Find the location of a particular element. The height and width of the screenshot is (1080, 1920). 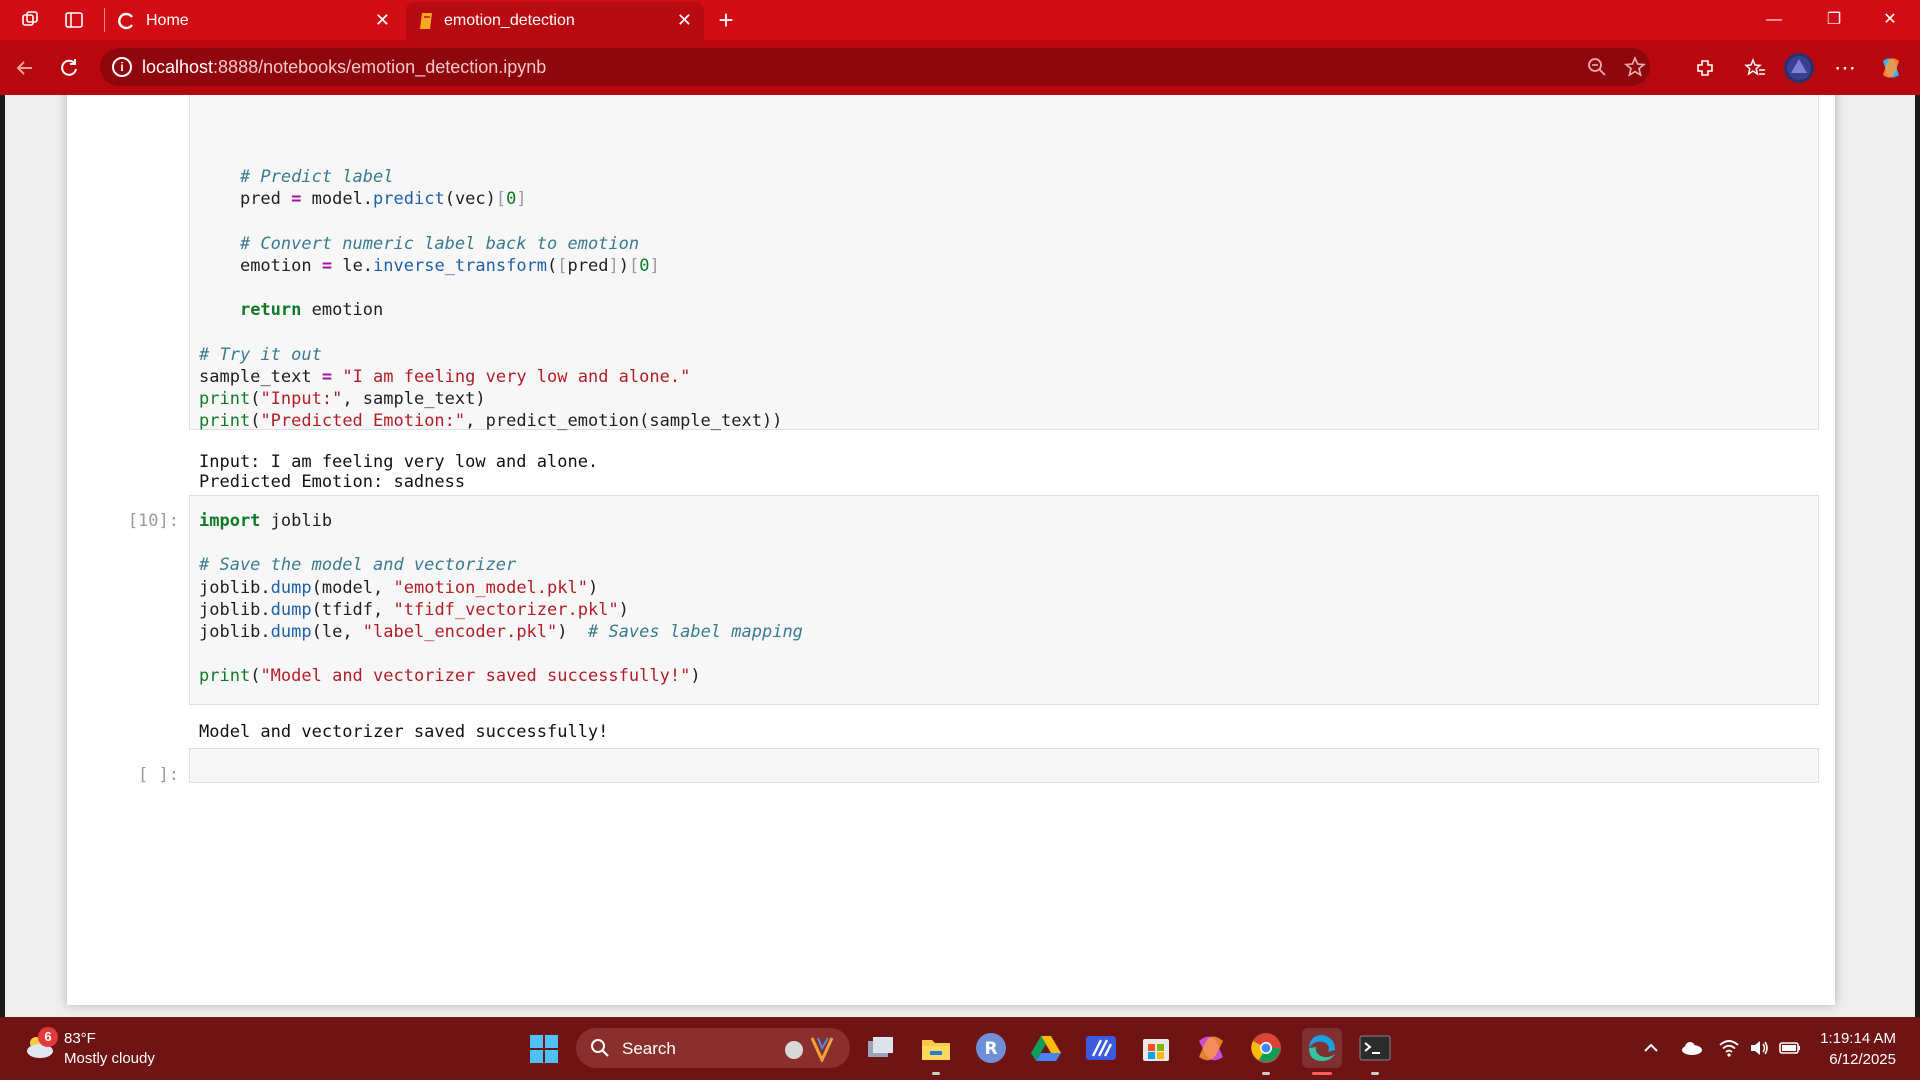

tab-title: Home is located at coordinates (167, 20).